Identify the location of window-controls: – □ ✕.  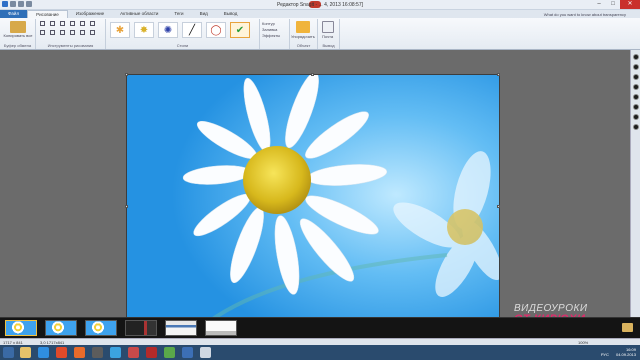
(616, 4).